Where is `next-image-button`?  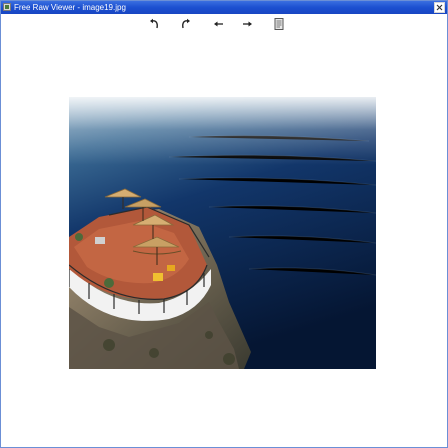
next-image-button is located at coordinates (247, 24).